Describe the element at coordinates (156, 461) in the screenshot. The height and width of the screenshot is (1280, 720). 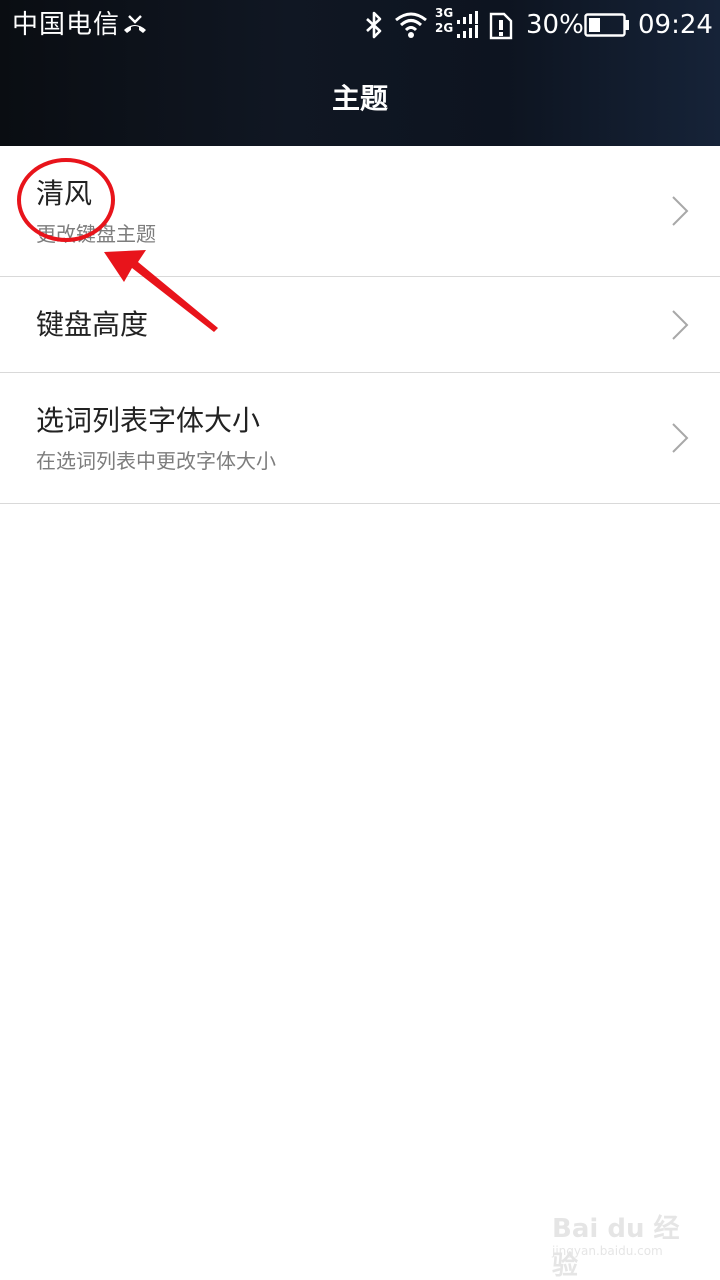
I see `setting-item-subtitle: 在选词列表中更改字体大小` at that location.